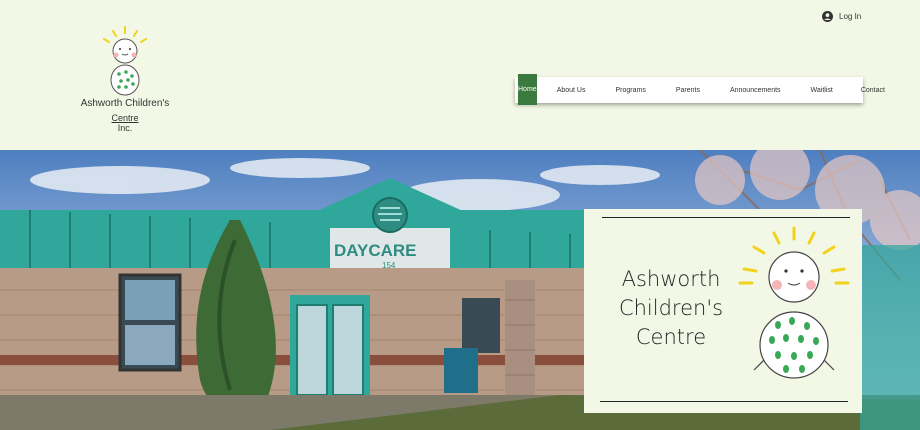 The image size is (920, 430). I want to click on user-avatar-icon, so click(827, 16).